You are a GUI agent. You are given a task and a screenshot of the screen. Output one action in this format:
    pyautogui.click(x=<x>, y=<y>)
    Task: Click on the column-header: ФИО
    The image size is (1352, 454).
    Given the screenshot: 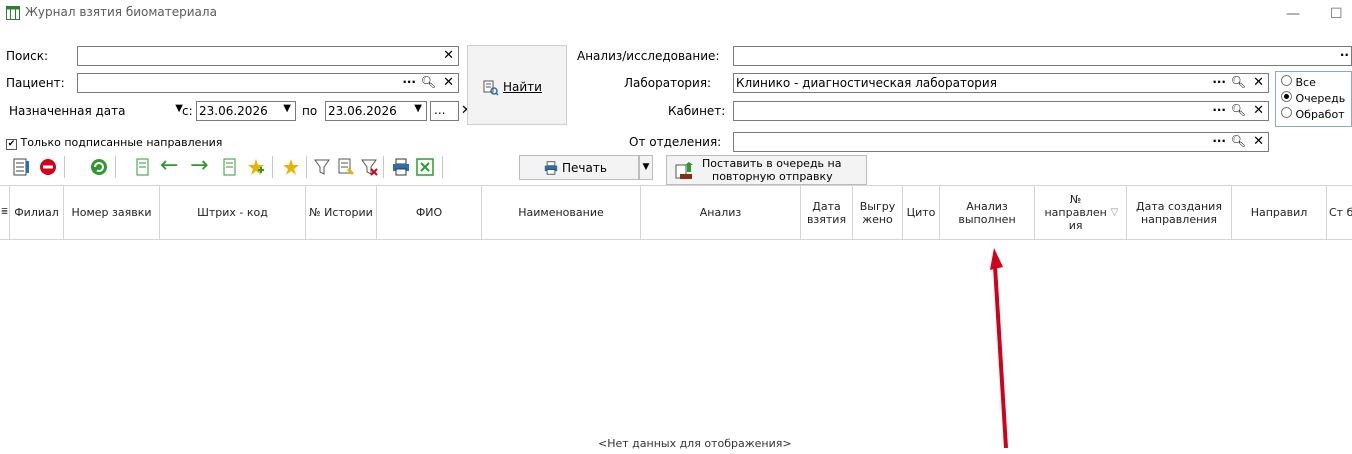 What is the action you would take?
    pyautogui.click(x=429, y=212)
    